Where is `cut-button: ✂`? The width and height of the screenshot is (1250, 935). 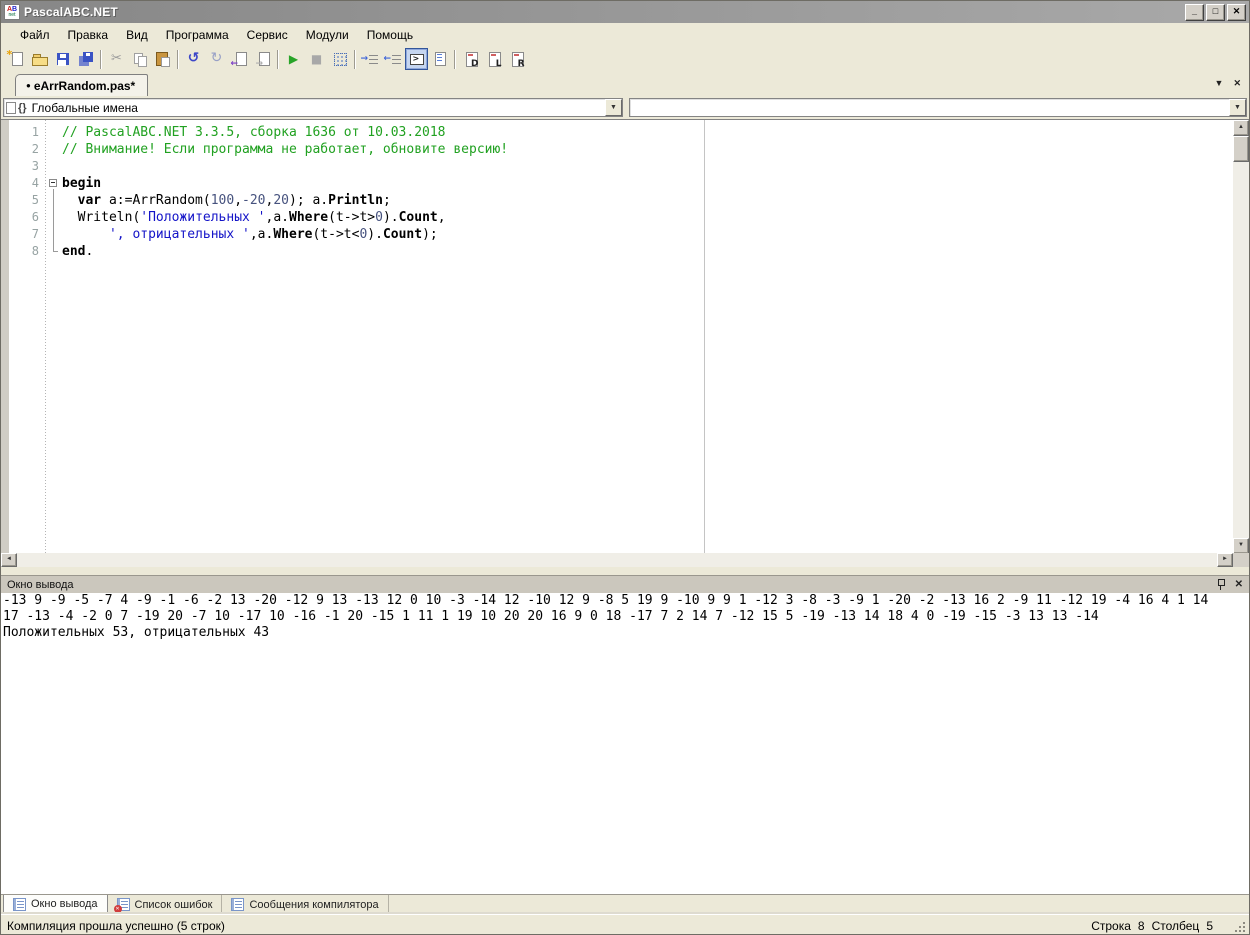
cut-button: ✂ is located at coordinates (116, 59).